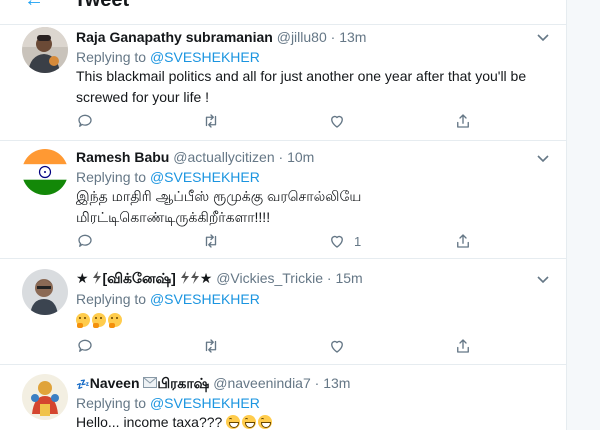 The image size is (600, 433). I want to click on tweet-header: ★ [விக்னேஷ்] ★ @Vickies_Trickie · 15m, so click(219, 279).